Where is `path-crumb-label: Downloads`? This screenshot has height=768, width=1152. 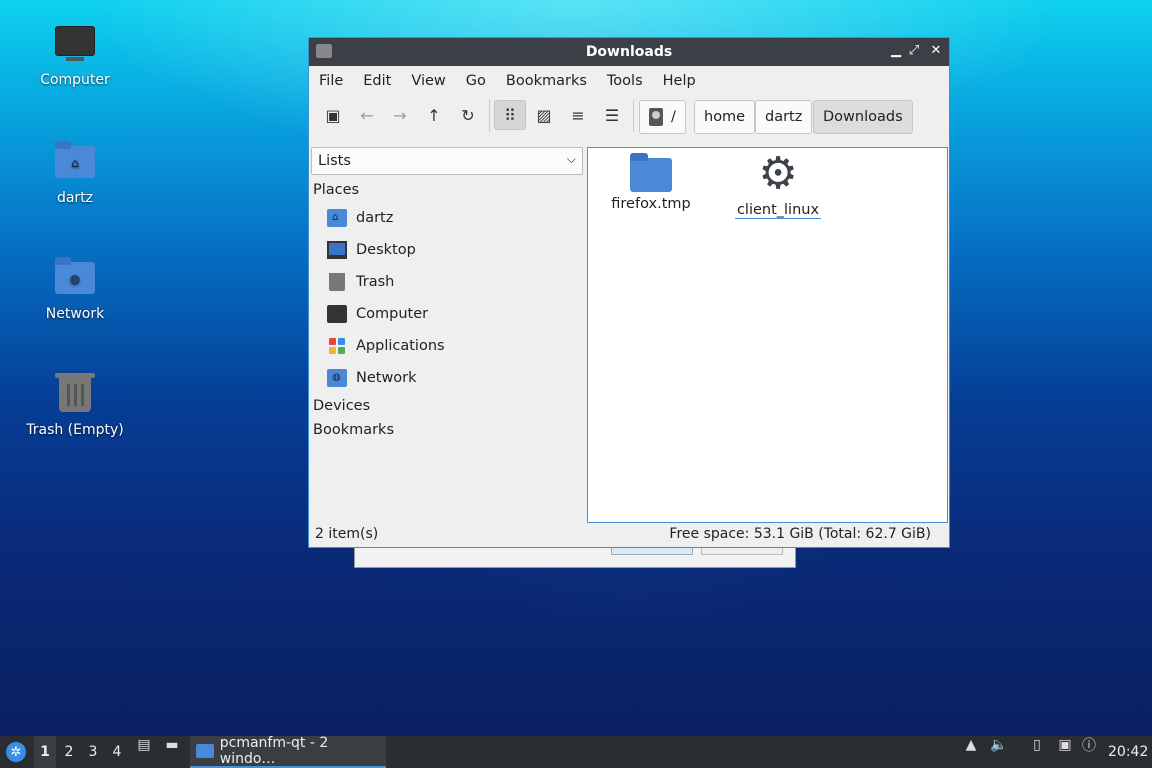 path-crumb-label: Downloads is located at coordinates (863, 117).